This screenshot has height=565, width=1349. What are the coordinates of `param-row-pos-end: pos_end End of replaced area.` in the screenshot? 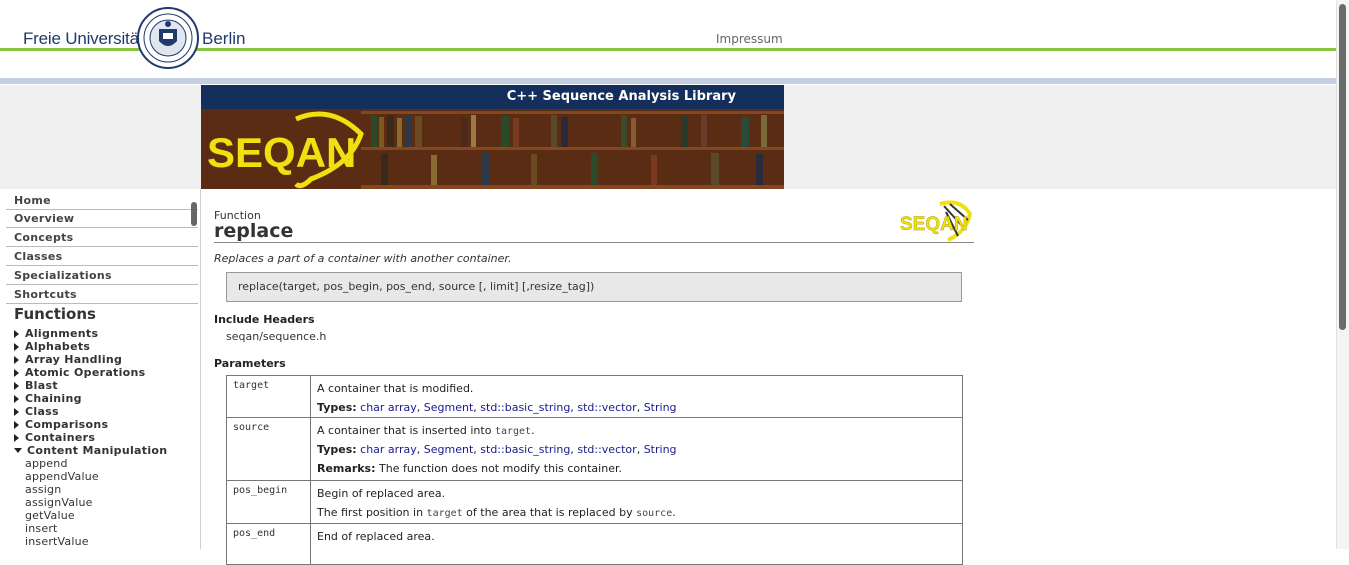 It's located at (594, 544).